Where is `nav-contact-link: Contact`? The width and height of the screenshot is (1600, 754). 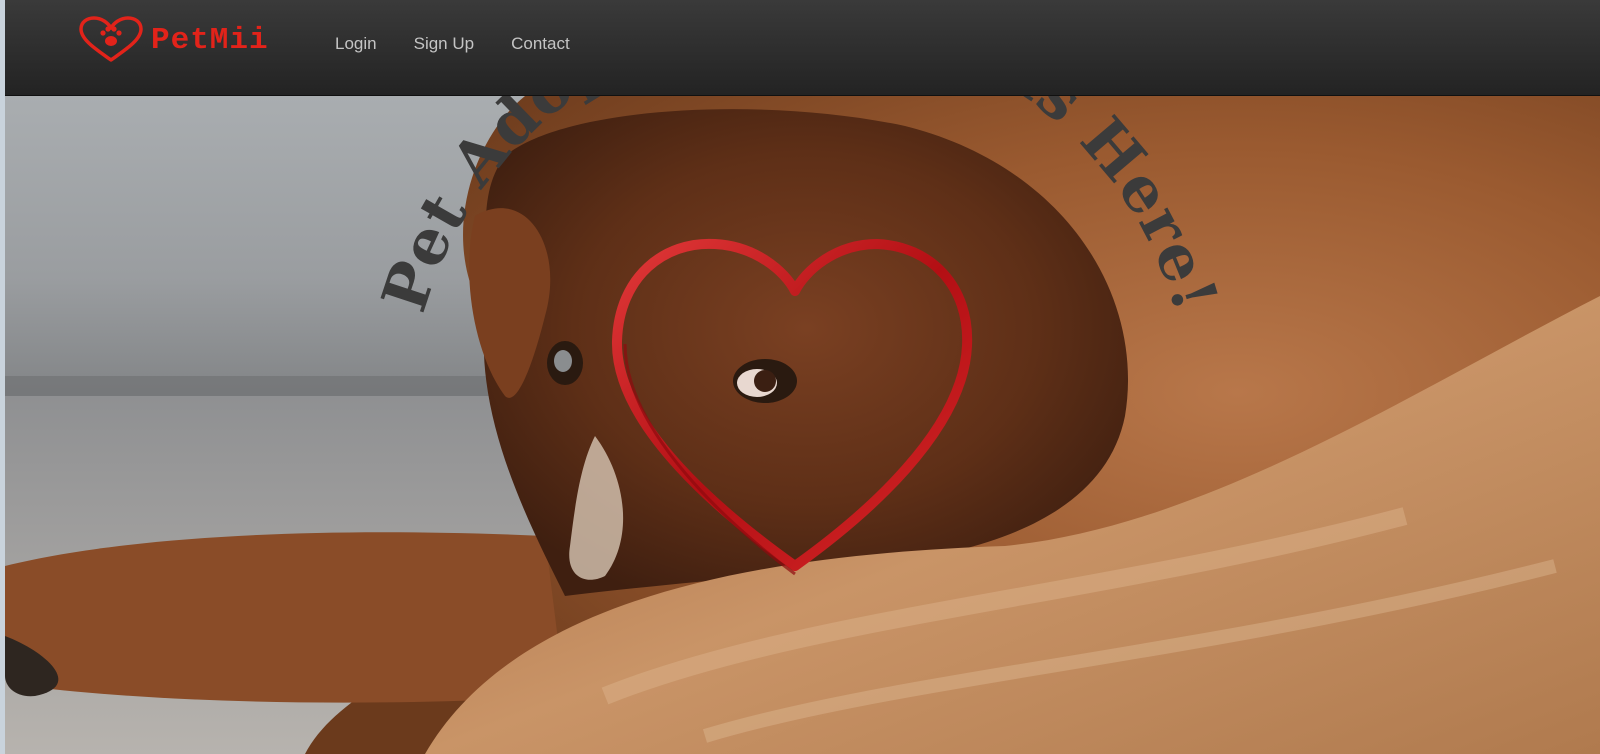
nav-contact-link: Contact is located at coordinates (540, 44).